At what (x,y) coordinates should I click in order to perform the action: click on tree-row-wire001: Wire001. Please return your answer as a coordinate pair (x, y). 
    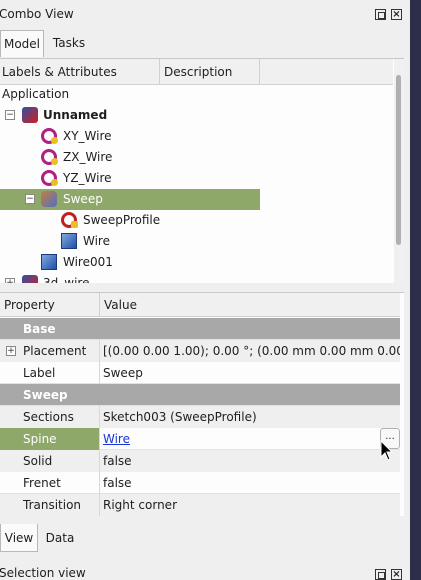
    Looking at the image, I should click on (196, 262).